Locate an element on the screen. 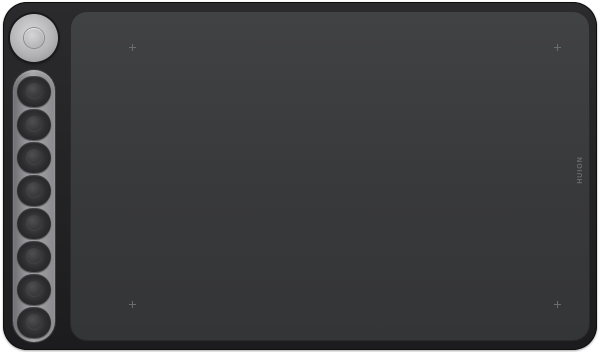 The image size is (600, 352). dial-center-button is located at coordinates (34, 38).